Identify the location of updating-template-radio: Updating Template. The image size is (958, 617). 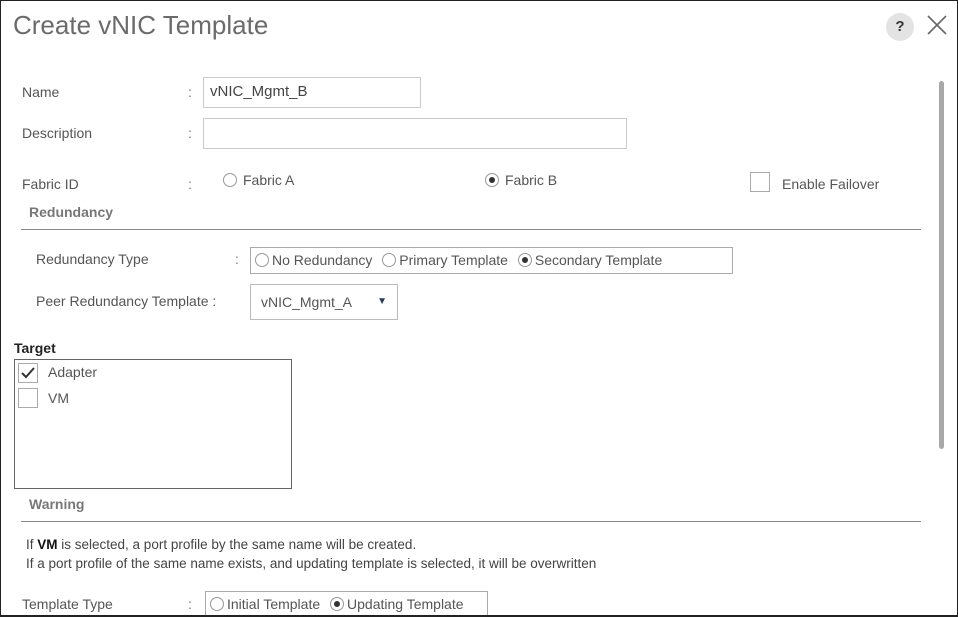
(397, 604).